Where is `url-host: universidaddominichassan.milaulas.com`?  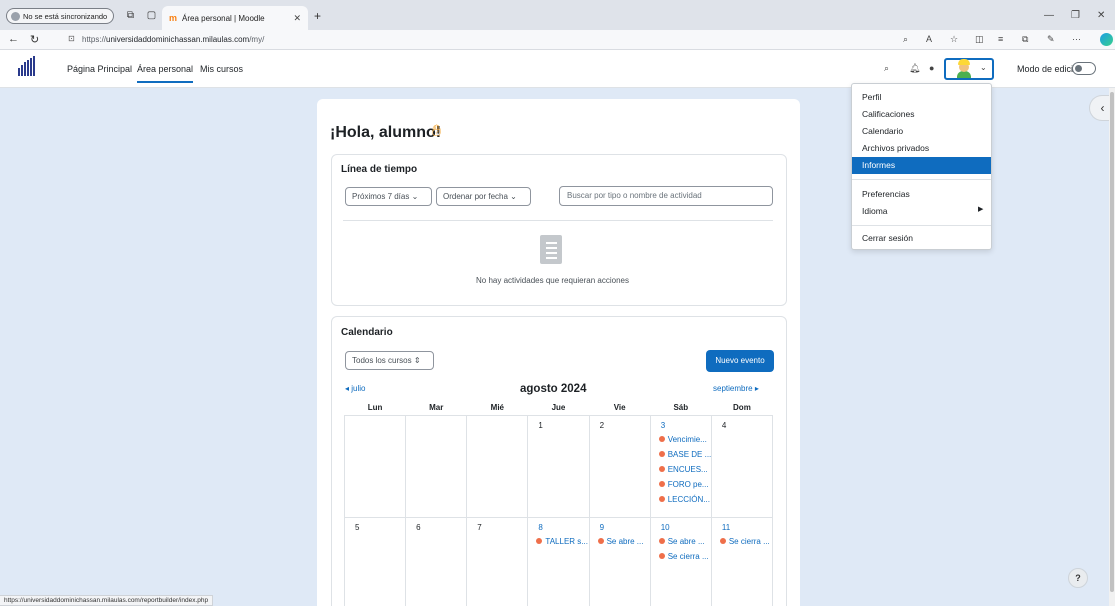
url-host: universidaddominichassan.milaulas.com is located at coordinates (178, 39).